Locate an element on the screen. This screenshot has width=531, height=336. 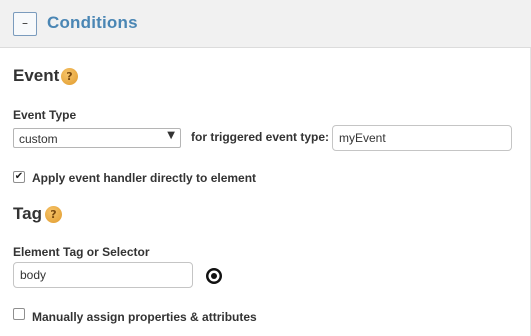
checkmark-icon: ✔ is located at coordinates (19, 176).